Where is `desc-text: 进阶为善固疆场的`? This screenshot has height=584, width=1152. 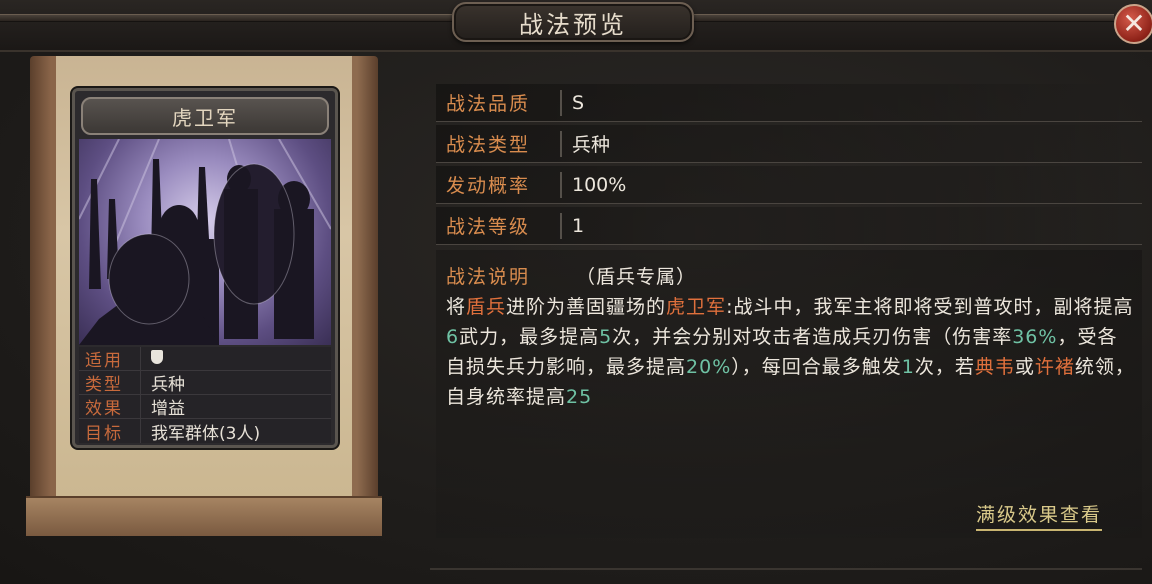 desc-text: 进阶为善固疆场的 is located at coordinates (586, 307).